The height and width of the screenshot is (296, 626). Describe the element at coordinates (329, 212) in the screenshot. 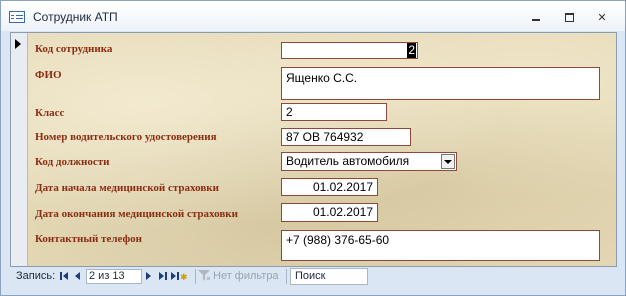

I see `insurance-end-field: 01.02.2017` at that location.